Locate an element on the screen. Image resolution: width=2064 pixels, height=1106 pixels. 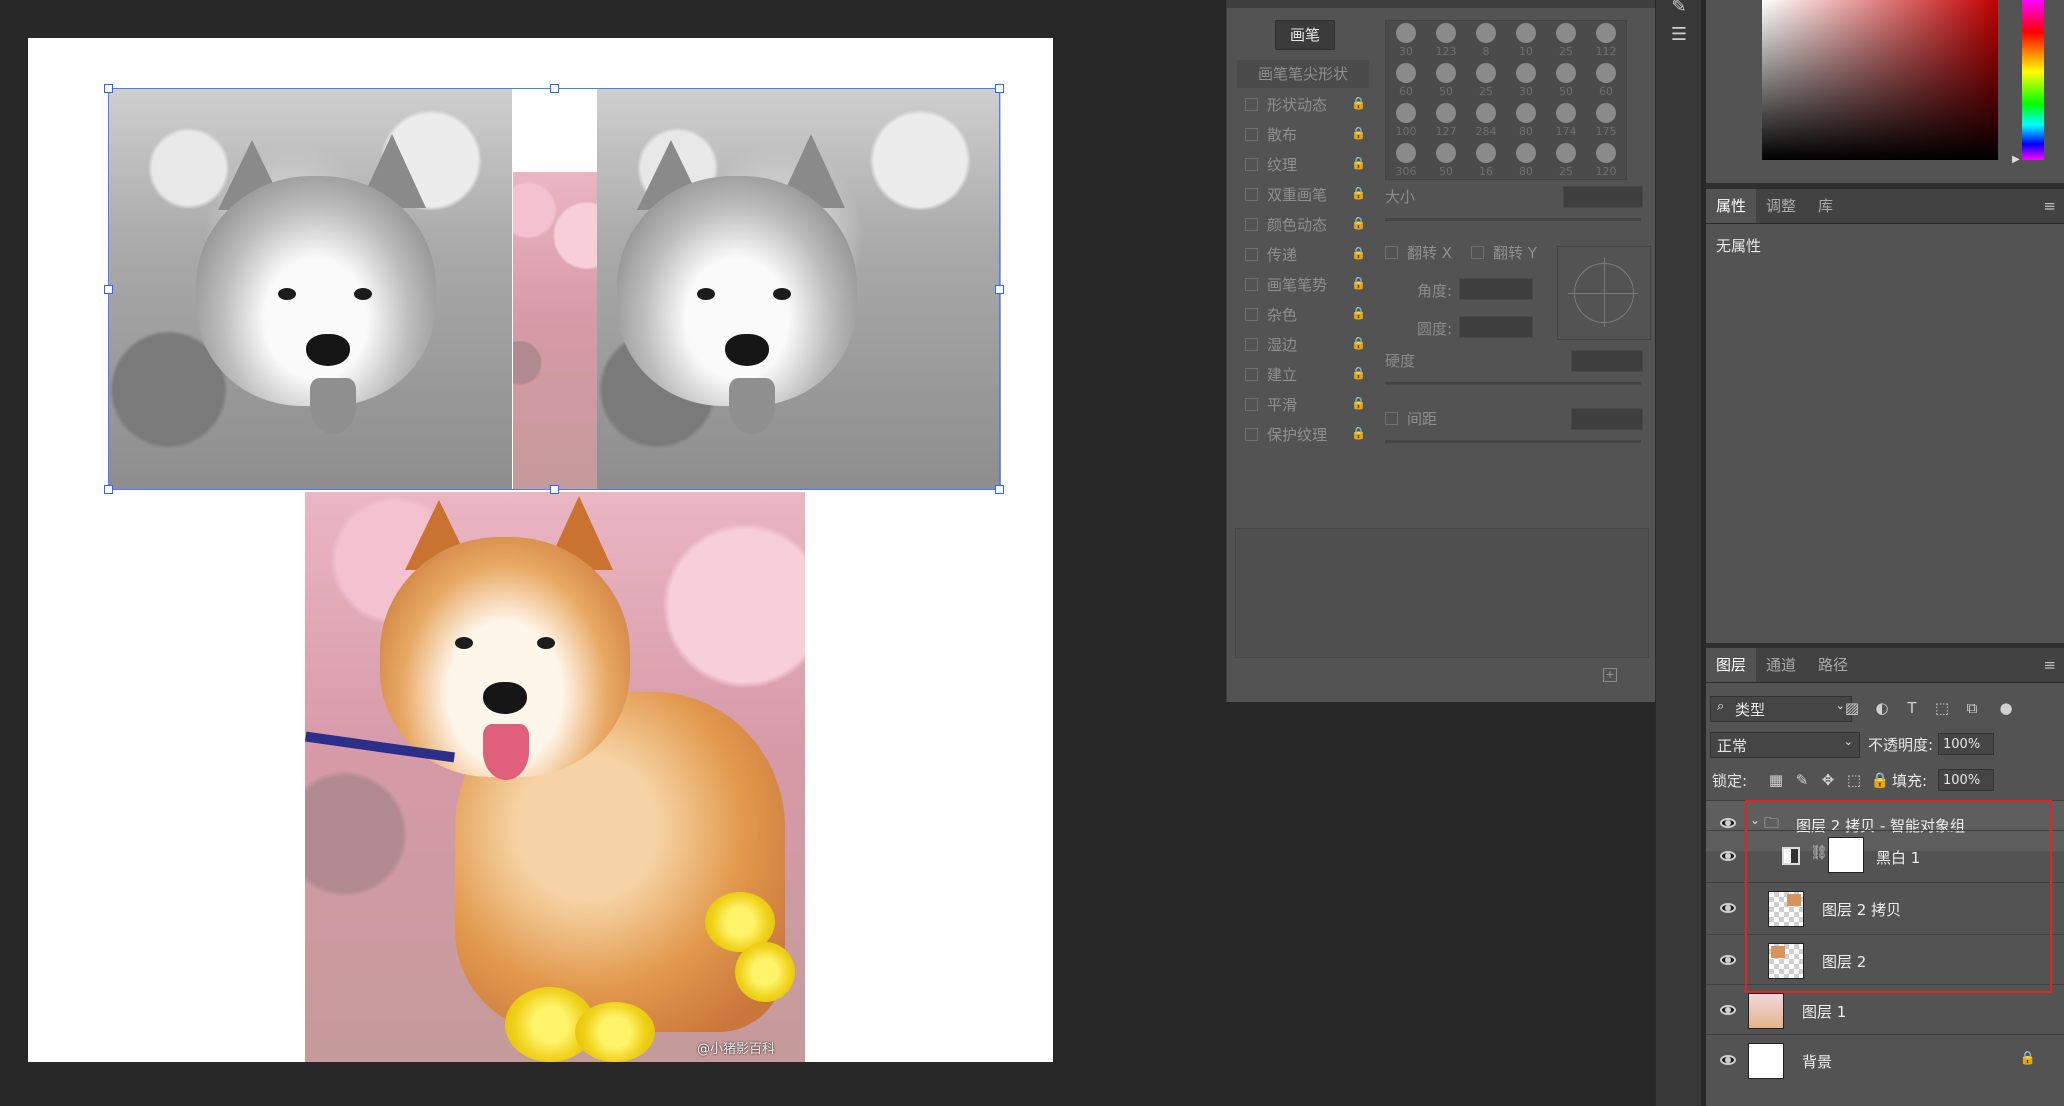
brush-option-row: 保护纹理 🔒 is located at coordinates (1303, 434).